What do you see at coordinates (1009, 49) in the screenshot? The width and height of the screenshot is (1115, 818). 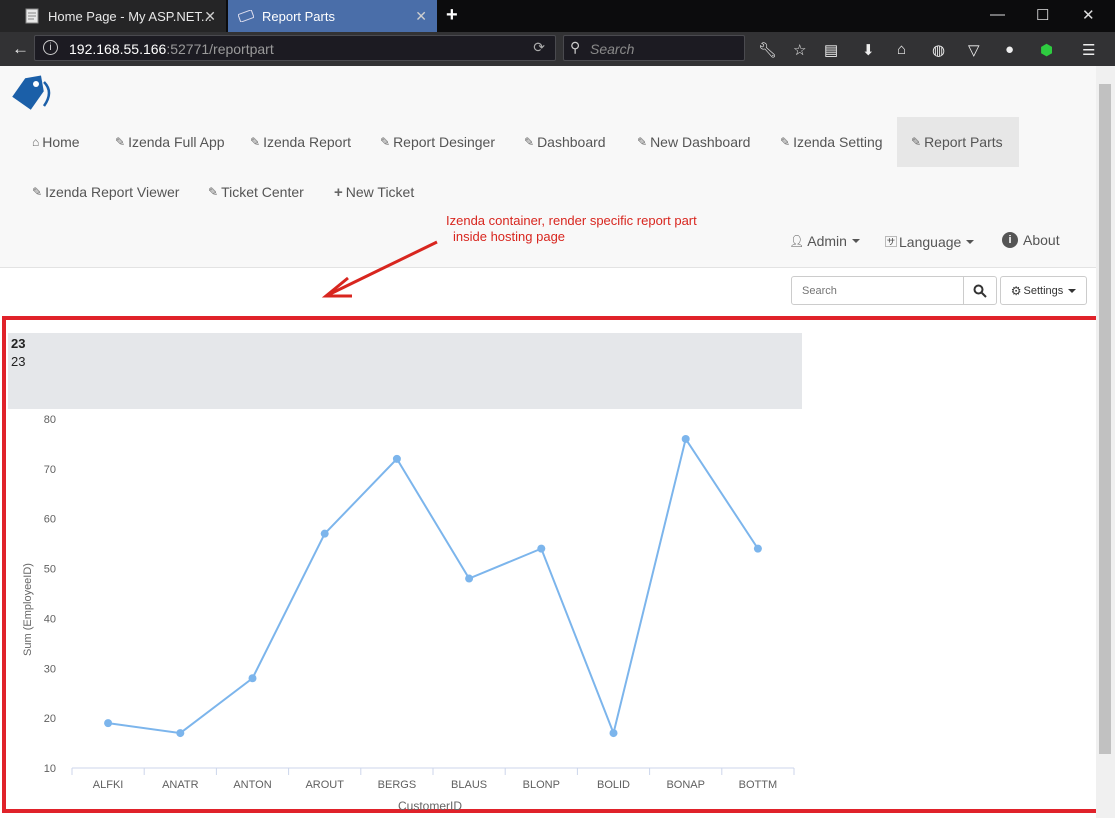 I see `addon-icon: ●` at bounding box center [1009, 49].